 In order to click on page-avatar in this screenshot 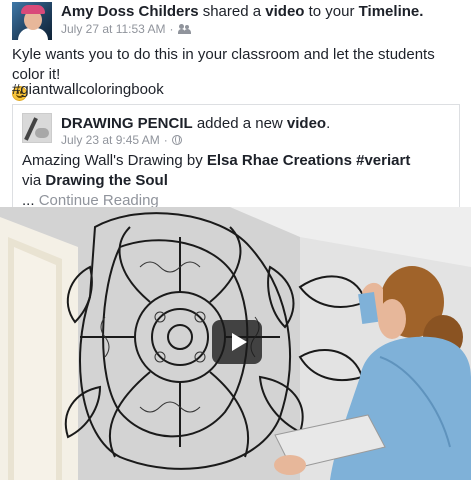, I will do `click(37, 128)`.